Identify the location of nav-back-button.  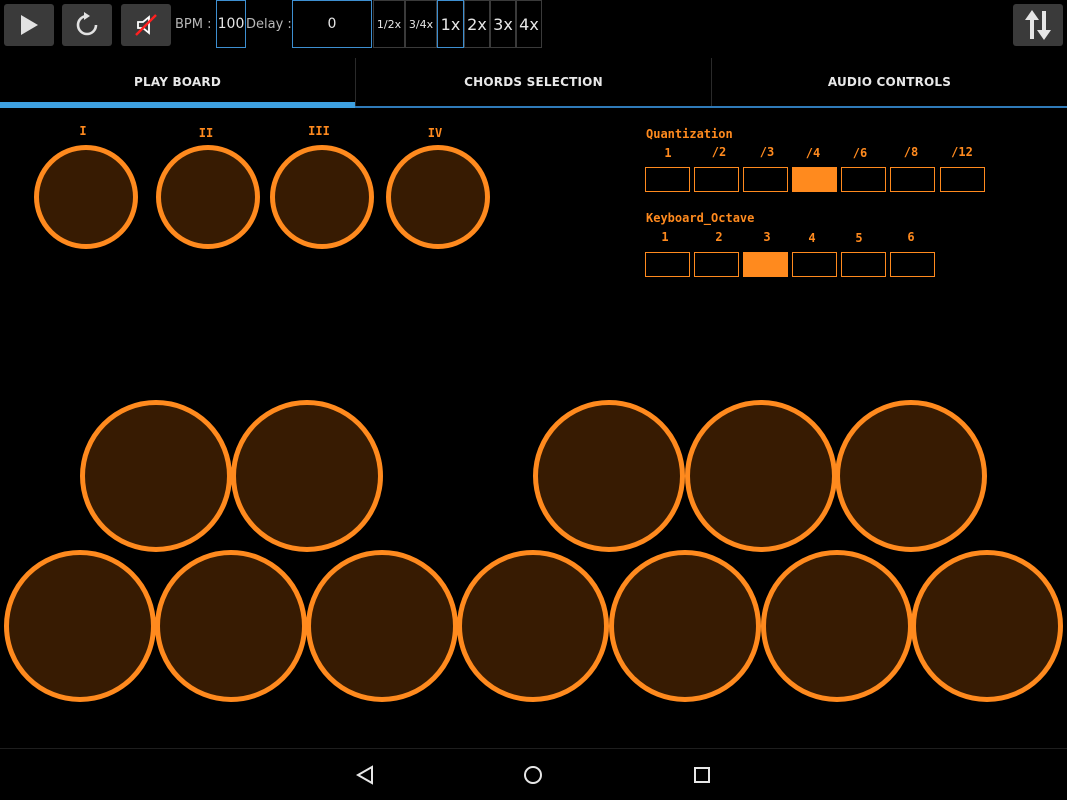
(365, 775).